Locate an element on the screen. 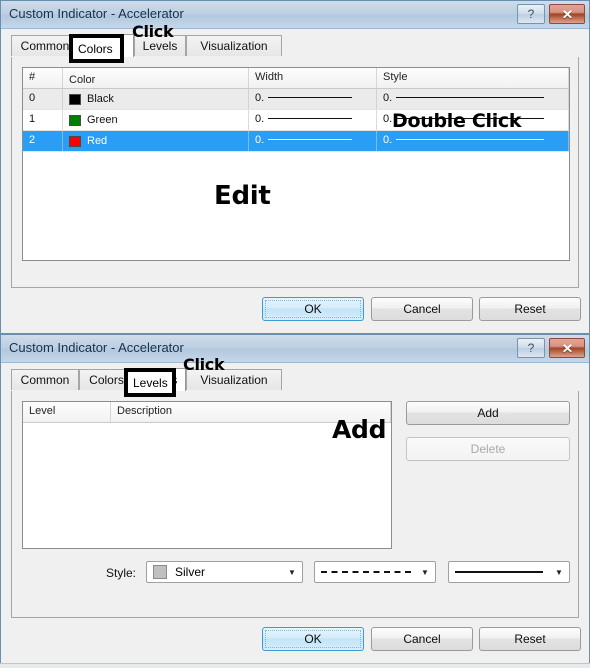 Image resolution: width=590 pixels, height=668 pixels. annotation-edit: Edit is located at coordinates (242, 196).